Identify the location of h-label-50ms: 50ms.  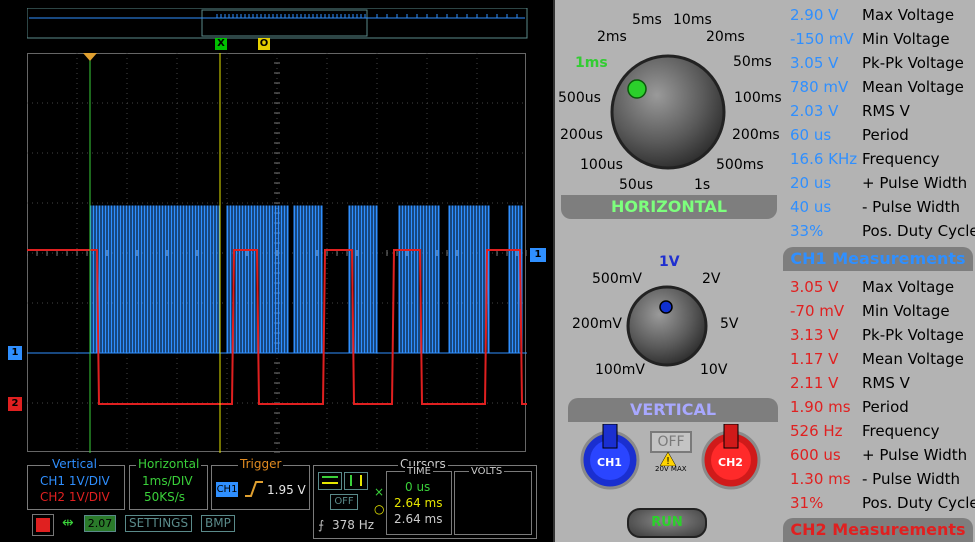
(752, 62).